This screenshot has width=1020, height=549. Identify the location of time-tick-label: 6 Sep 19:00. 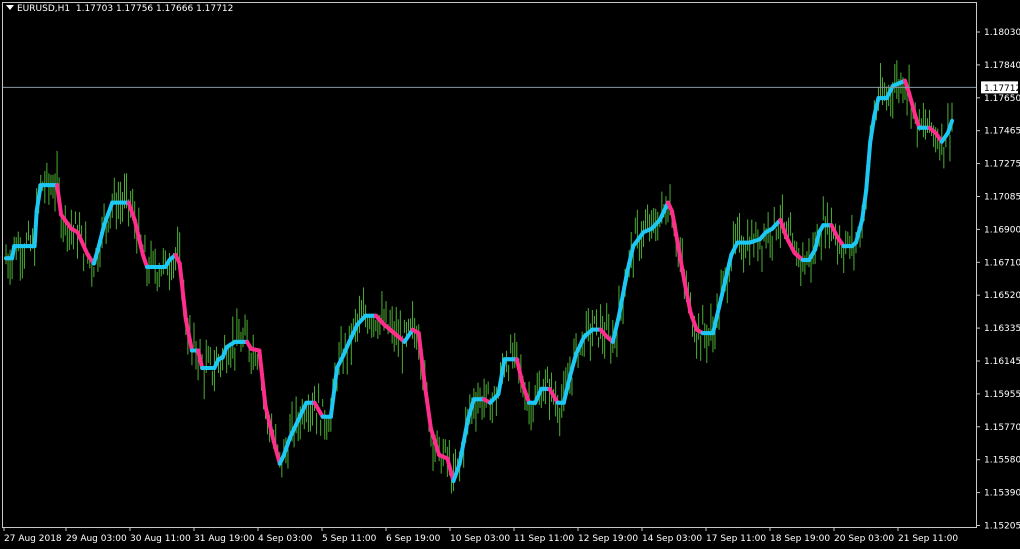
(413, 539).